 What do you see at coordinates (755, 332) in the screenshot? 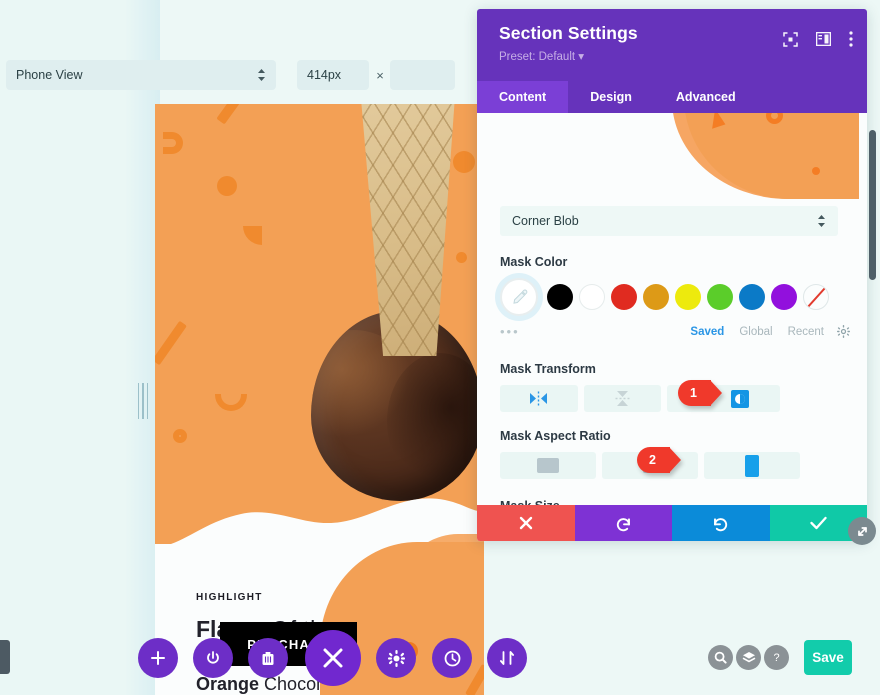
I see `color-tab-global: Global` at bounding box center [755, 332].